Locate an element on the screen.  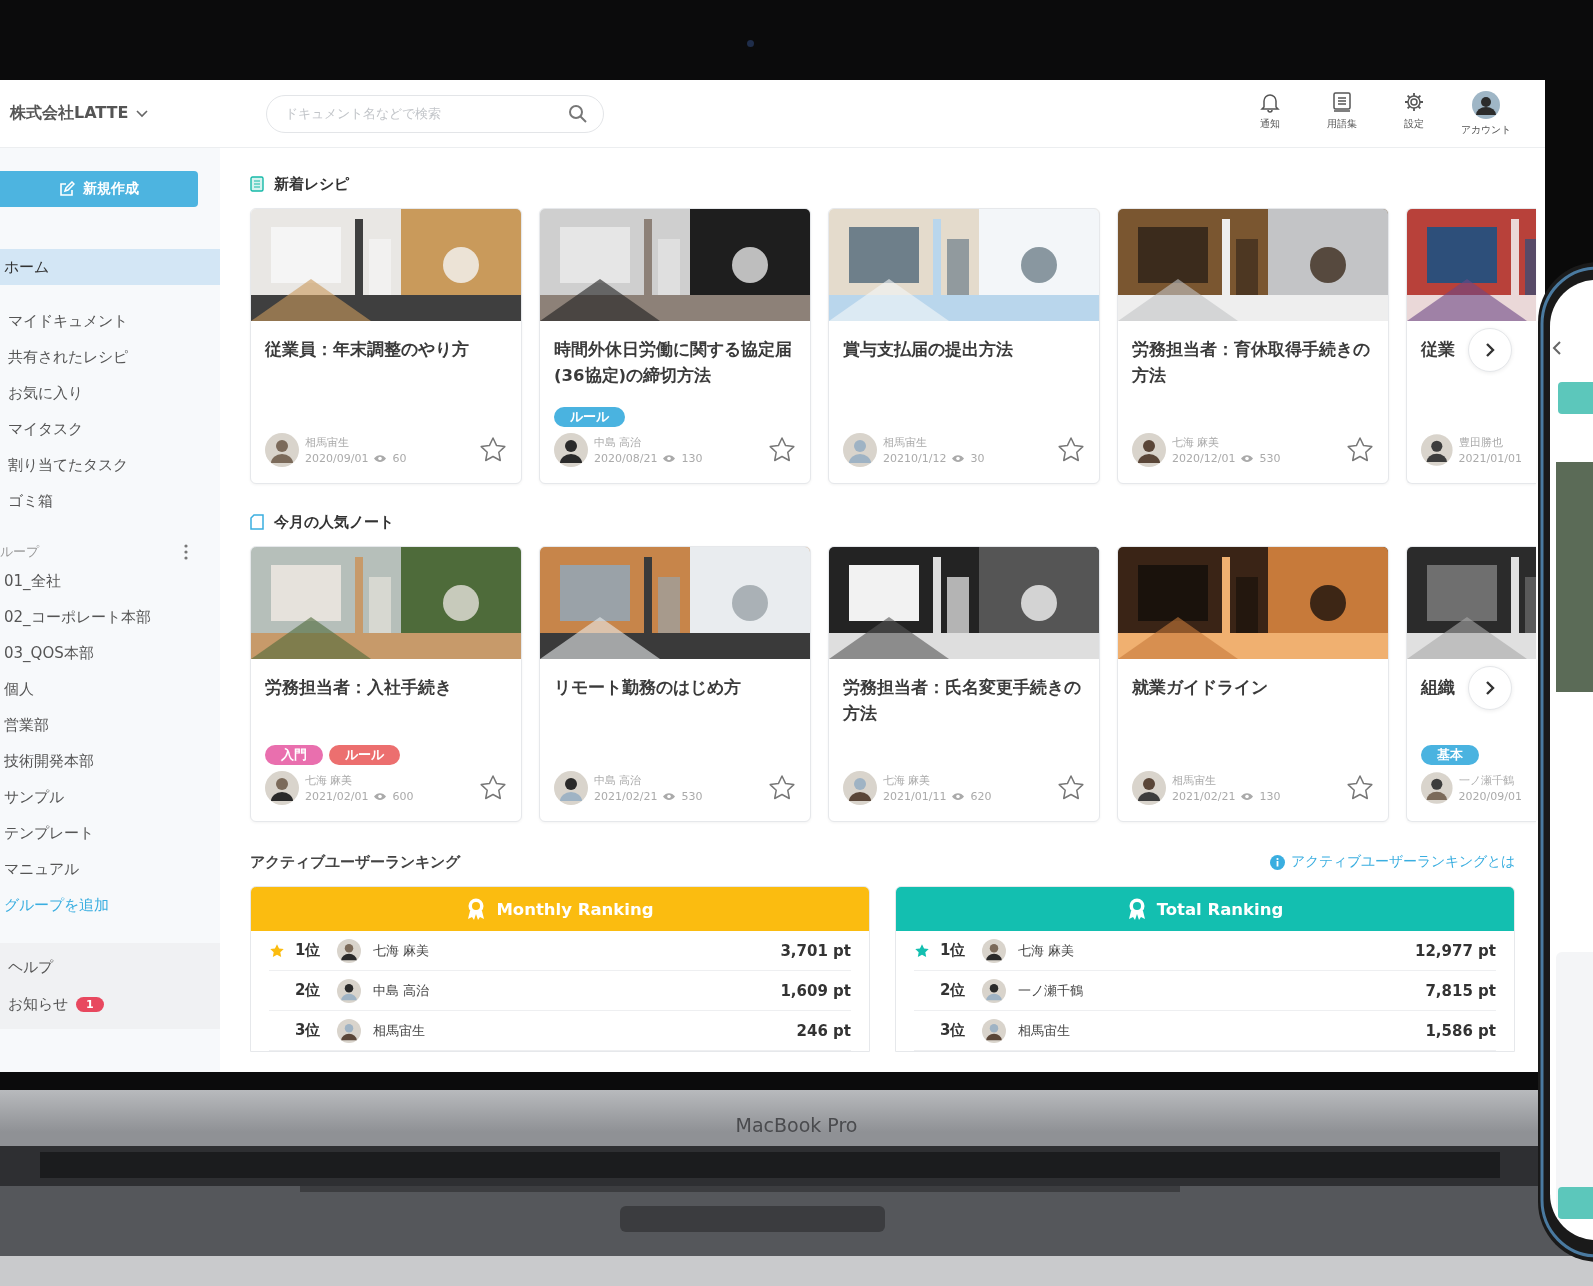
help-link: お知らせ is located at coordinates (38, 1004).